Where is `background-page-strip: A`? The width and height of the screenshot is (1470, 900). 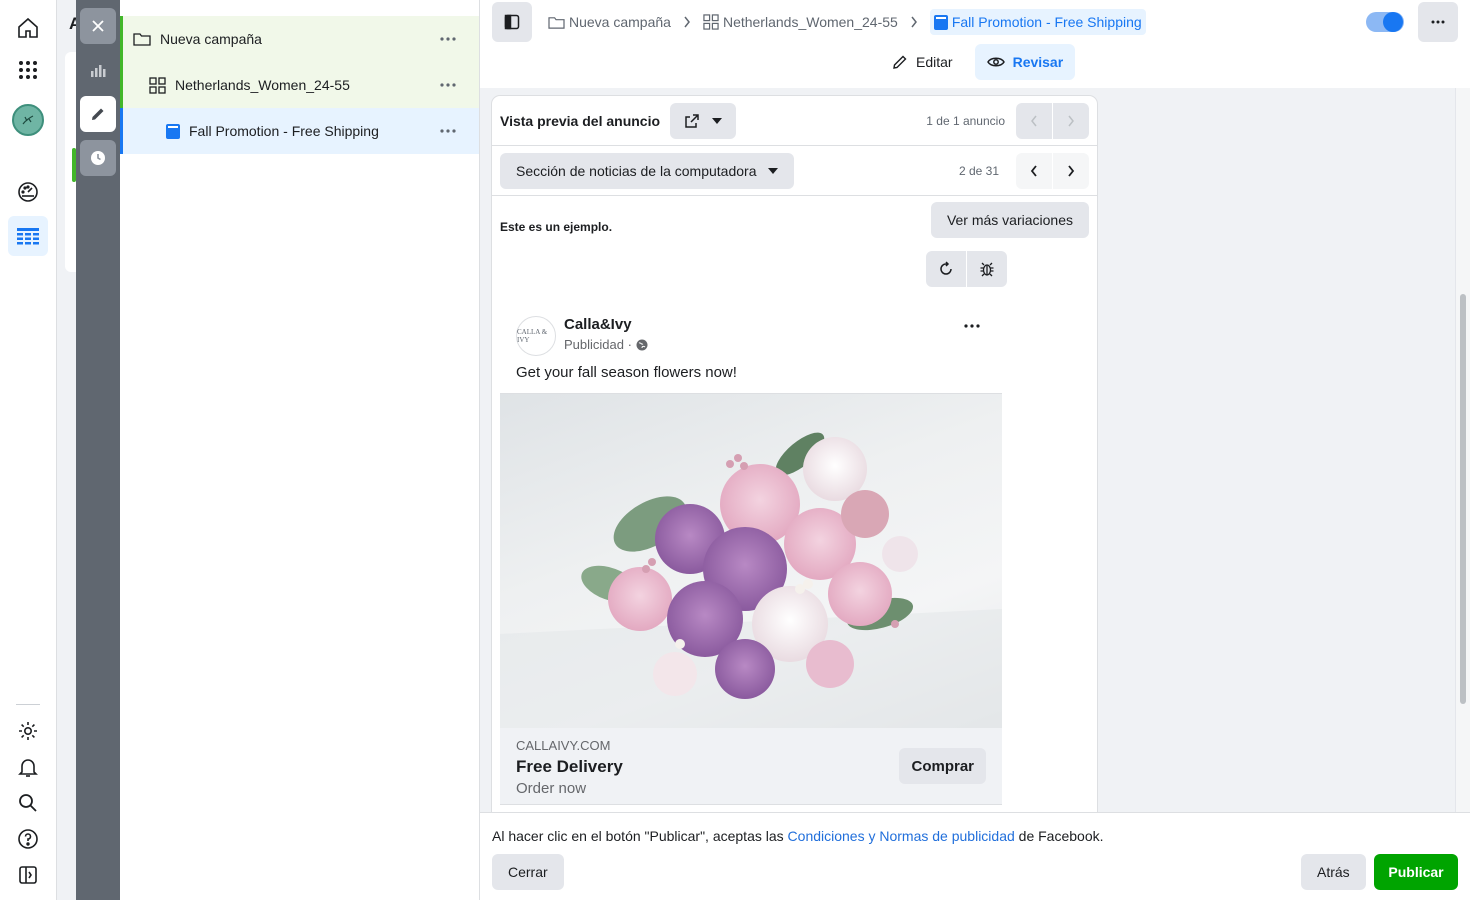 background-page-strip: A is located at coordinates (69, 450).